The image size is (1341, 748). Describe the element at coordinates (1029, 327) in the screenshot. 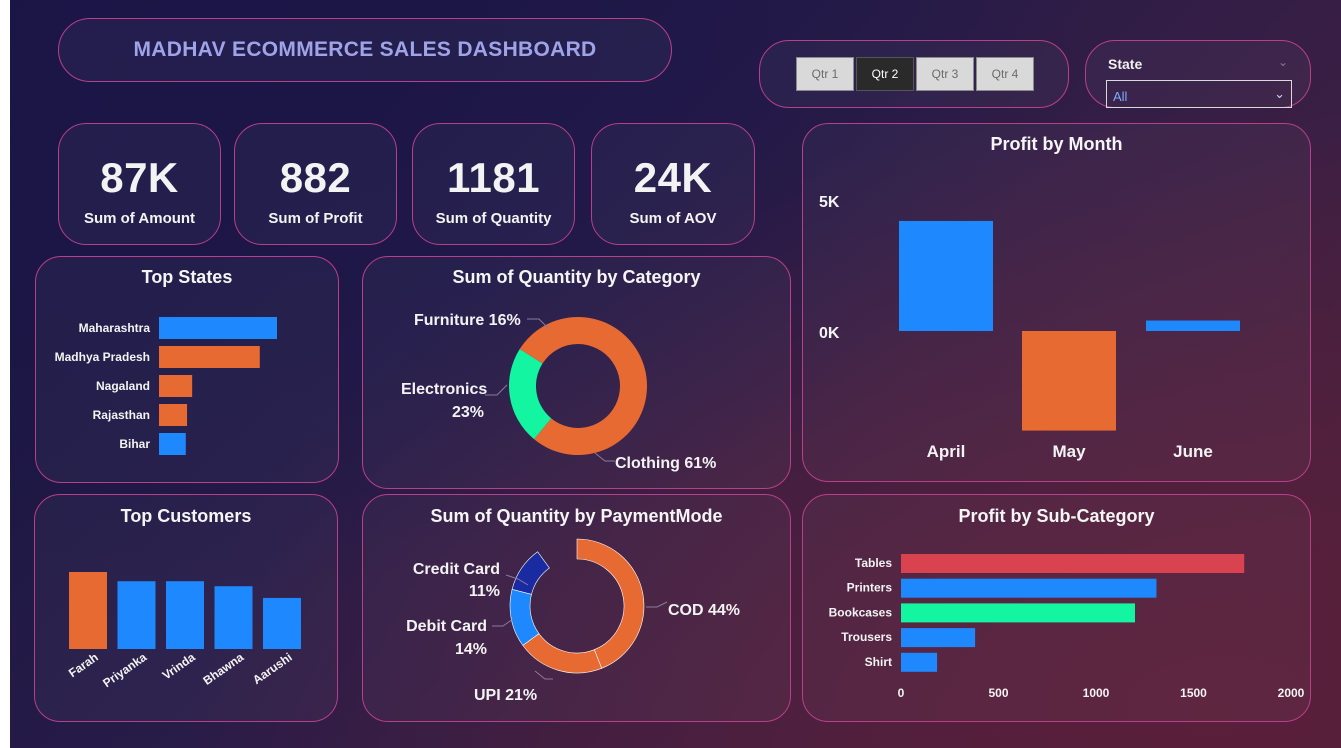

I see `profit-by-month-chart: 5K 0K April May June` at that location.